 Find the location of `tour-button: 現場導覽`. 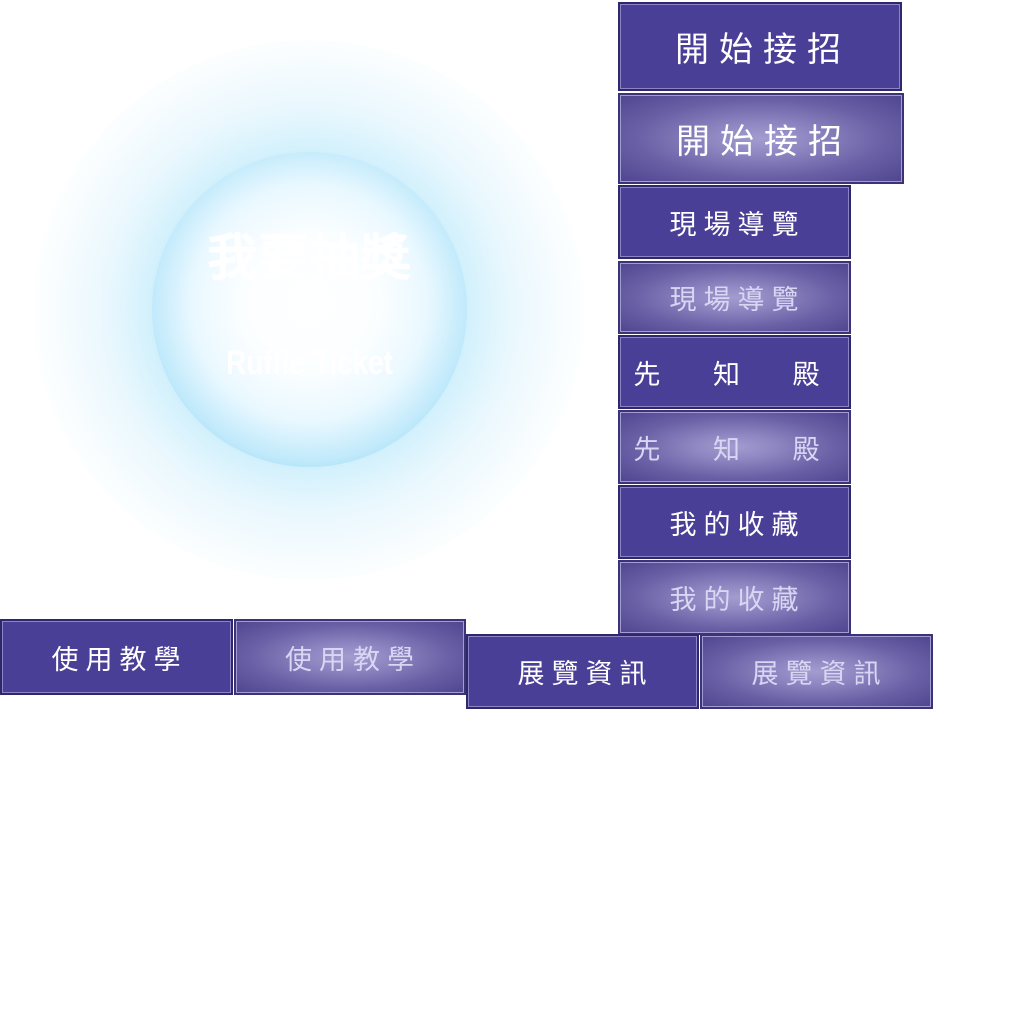

tour-button: 現場導覽 is located at coordinates (734, 222).